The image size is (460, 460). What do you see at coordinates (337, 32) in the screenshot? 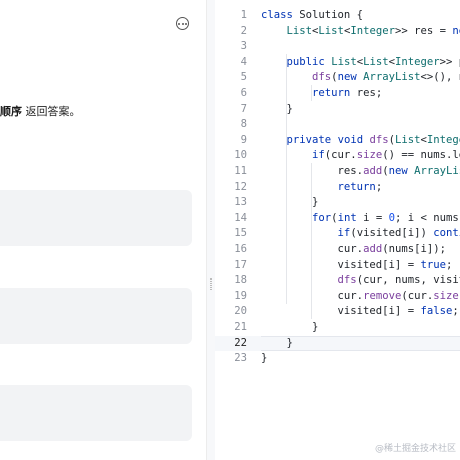
I see `code-line: 2 List<List<Integer>> res = new` at bounding box center [337, 32].